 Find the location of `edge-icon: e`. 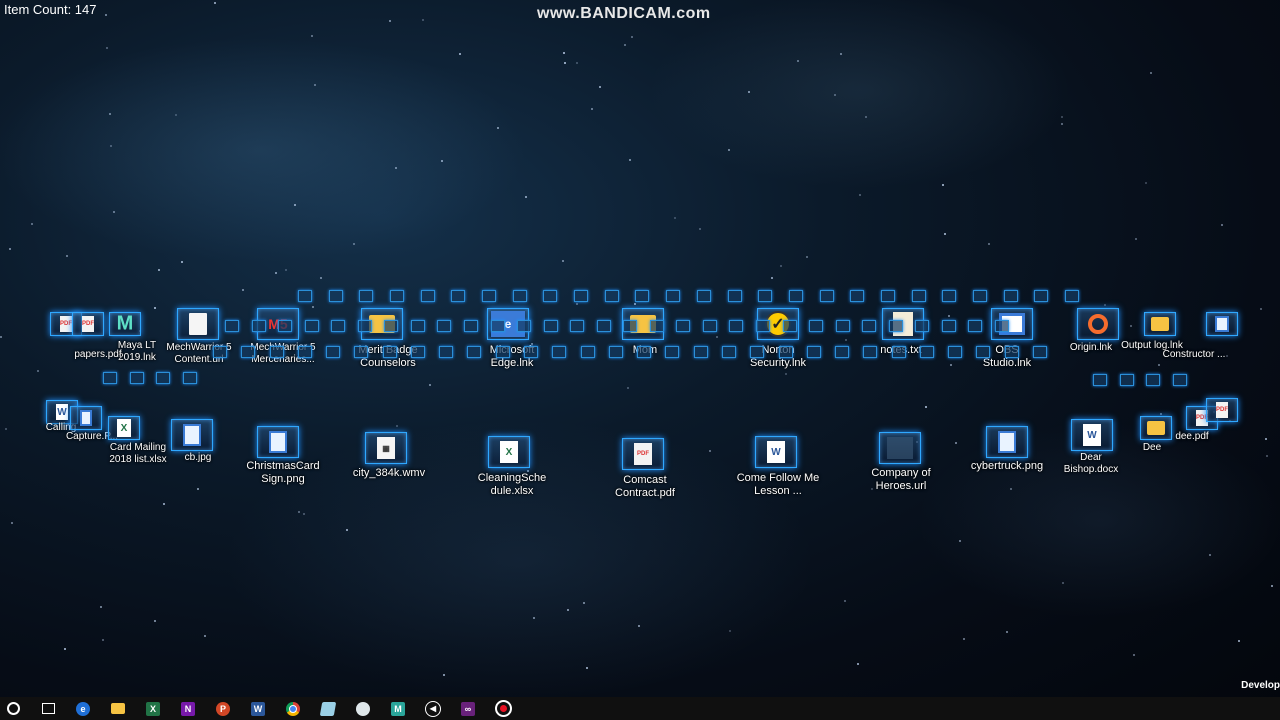

edge-icon: e is located at coordinates (83, 708).